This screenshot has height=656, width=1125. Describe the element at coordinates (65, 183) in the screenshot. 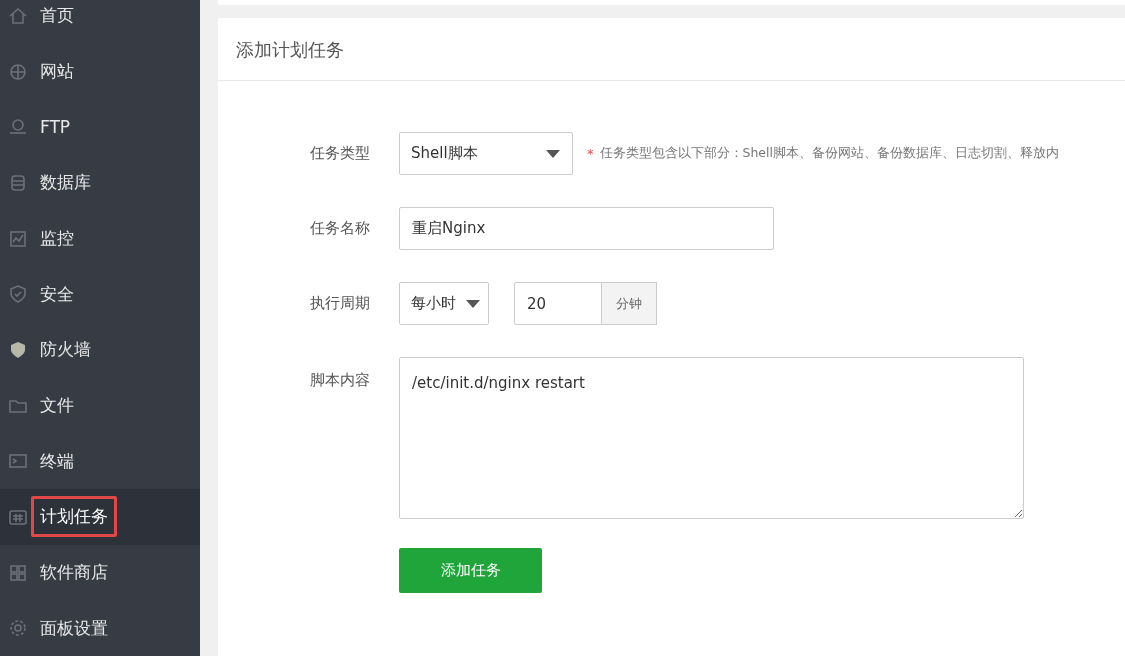

I see `item-label: 数据库` at that location.